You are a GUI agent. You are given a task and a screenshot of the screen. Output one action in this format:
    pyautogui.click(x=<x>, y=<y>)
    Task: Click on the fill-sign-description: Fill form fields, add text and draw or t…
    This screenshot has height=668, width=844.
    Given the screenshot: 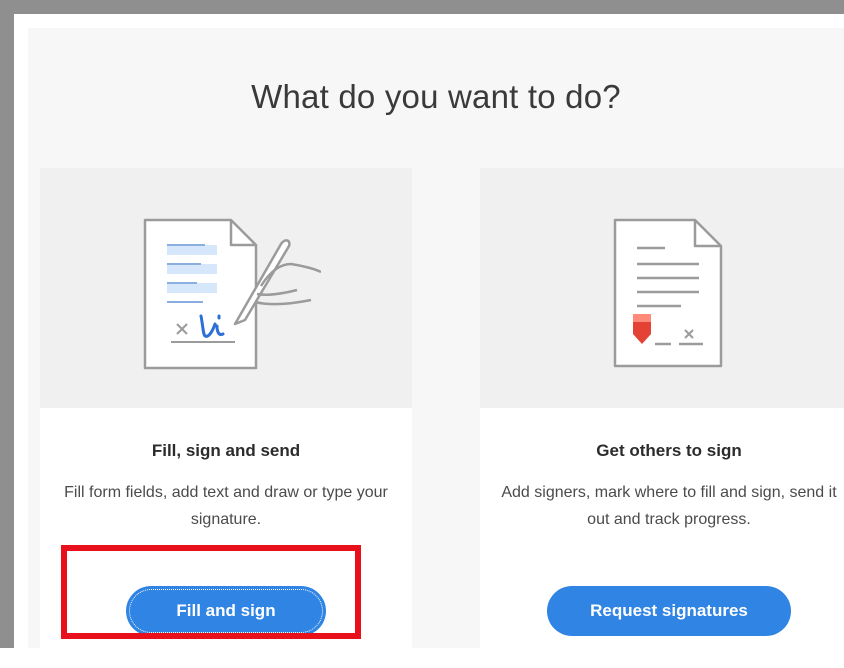 What is the action you would take?
    pyautogui.click(x=226, y=506)
    